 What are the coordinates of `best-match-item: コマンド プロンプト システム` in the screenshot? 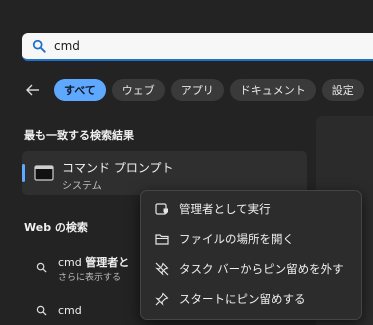 It's located at (164, 173).